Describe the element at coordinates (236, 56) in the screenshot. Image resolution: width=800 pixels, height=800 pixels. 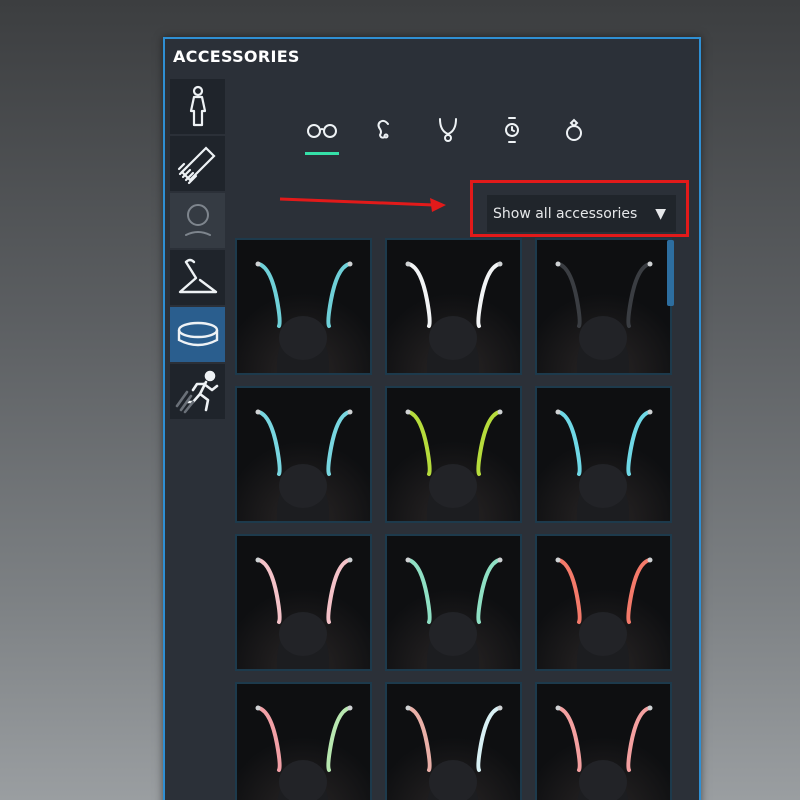
I see `panel-title: ACCESSORIES` at that location.